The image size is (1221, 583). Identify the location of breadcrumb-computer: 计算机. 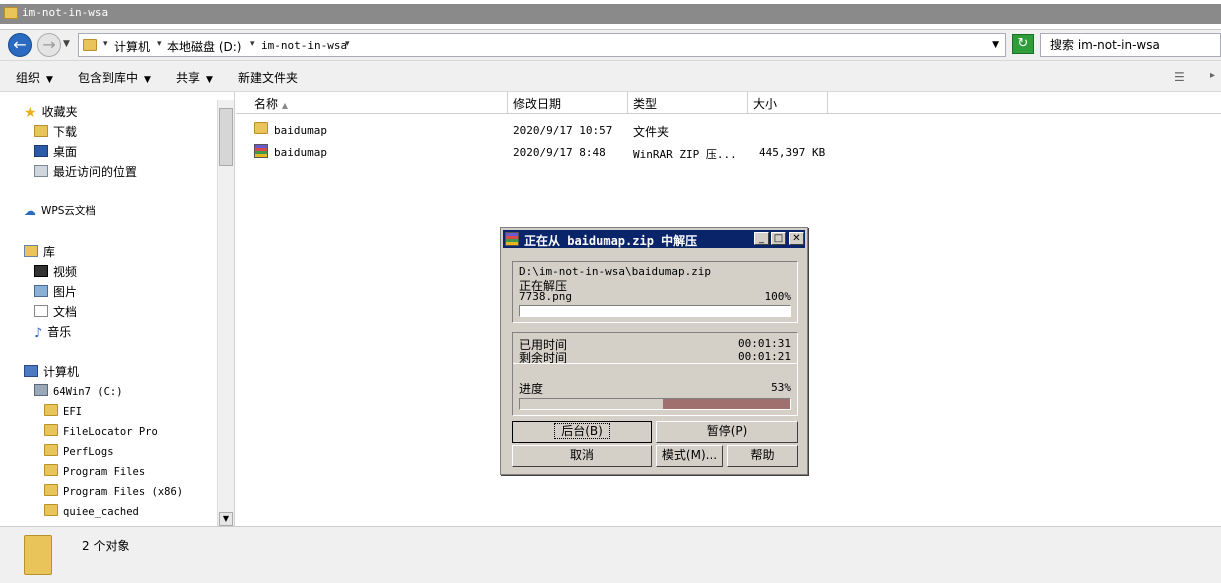
(132, 46).